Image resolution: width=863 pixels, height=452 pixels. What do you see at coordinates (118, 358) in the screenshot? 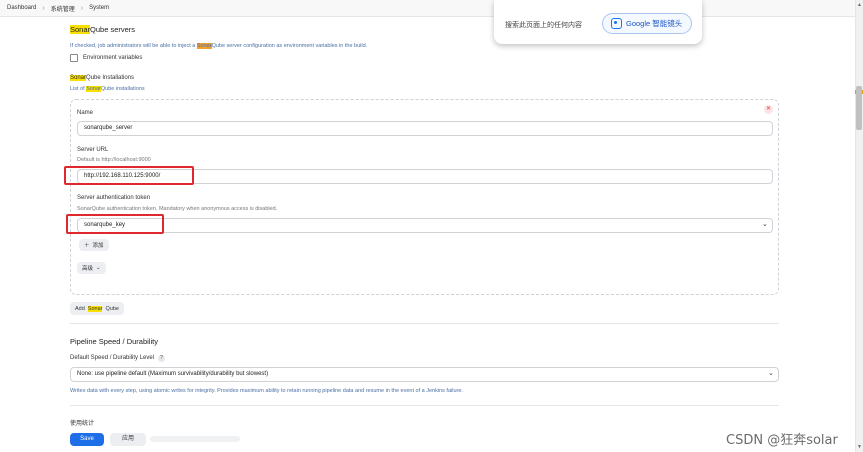
I see `durability-level-label: Default Speed / Durability Level?` at bounding box center [118, 358].